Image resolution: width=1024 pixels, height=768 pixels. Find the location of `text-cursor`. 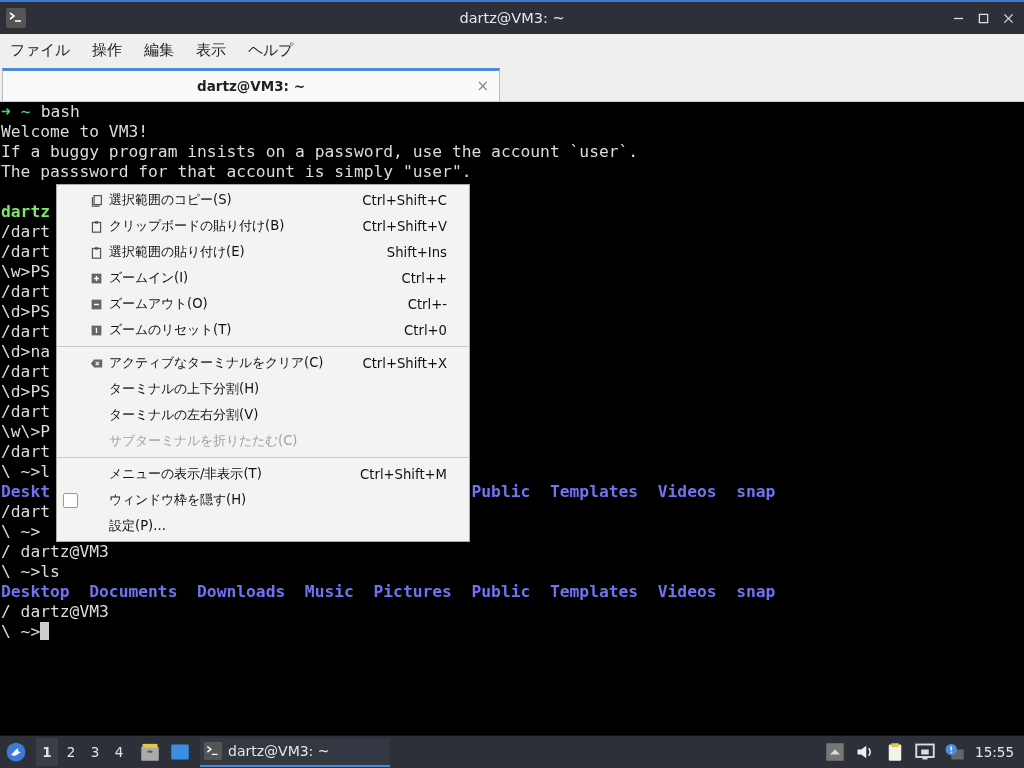

text-cursor is located at coordinates (45, 631).